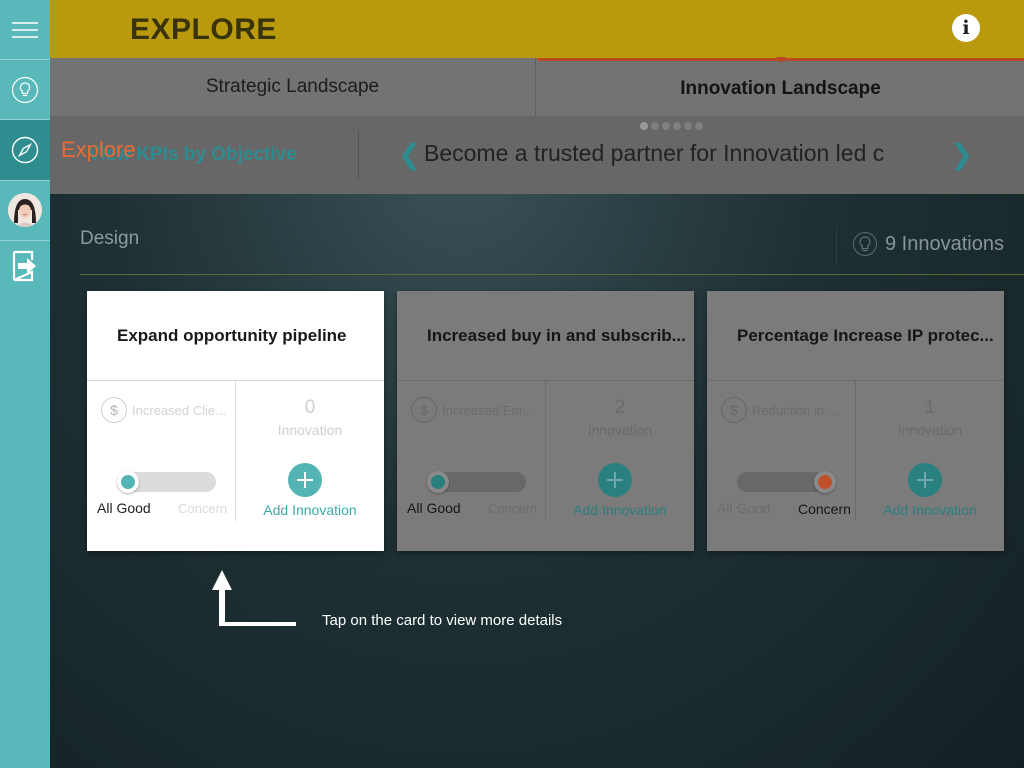 This screenshot has width=1024, height=768. What do you see at coordinates (203, 29) in the screenshot?
I see `page-title: EXPLORE` at bounding box center [203, 29].